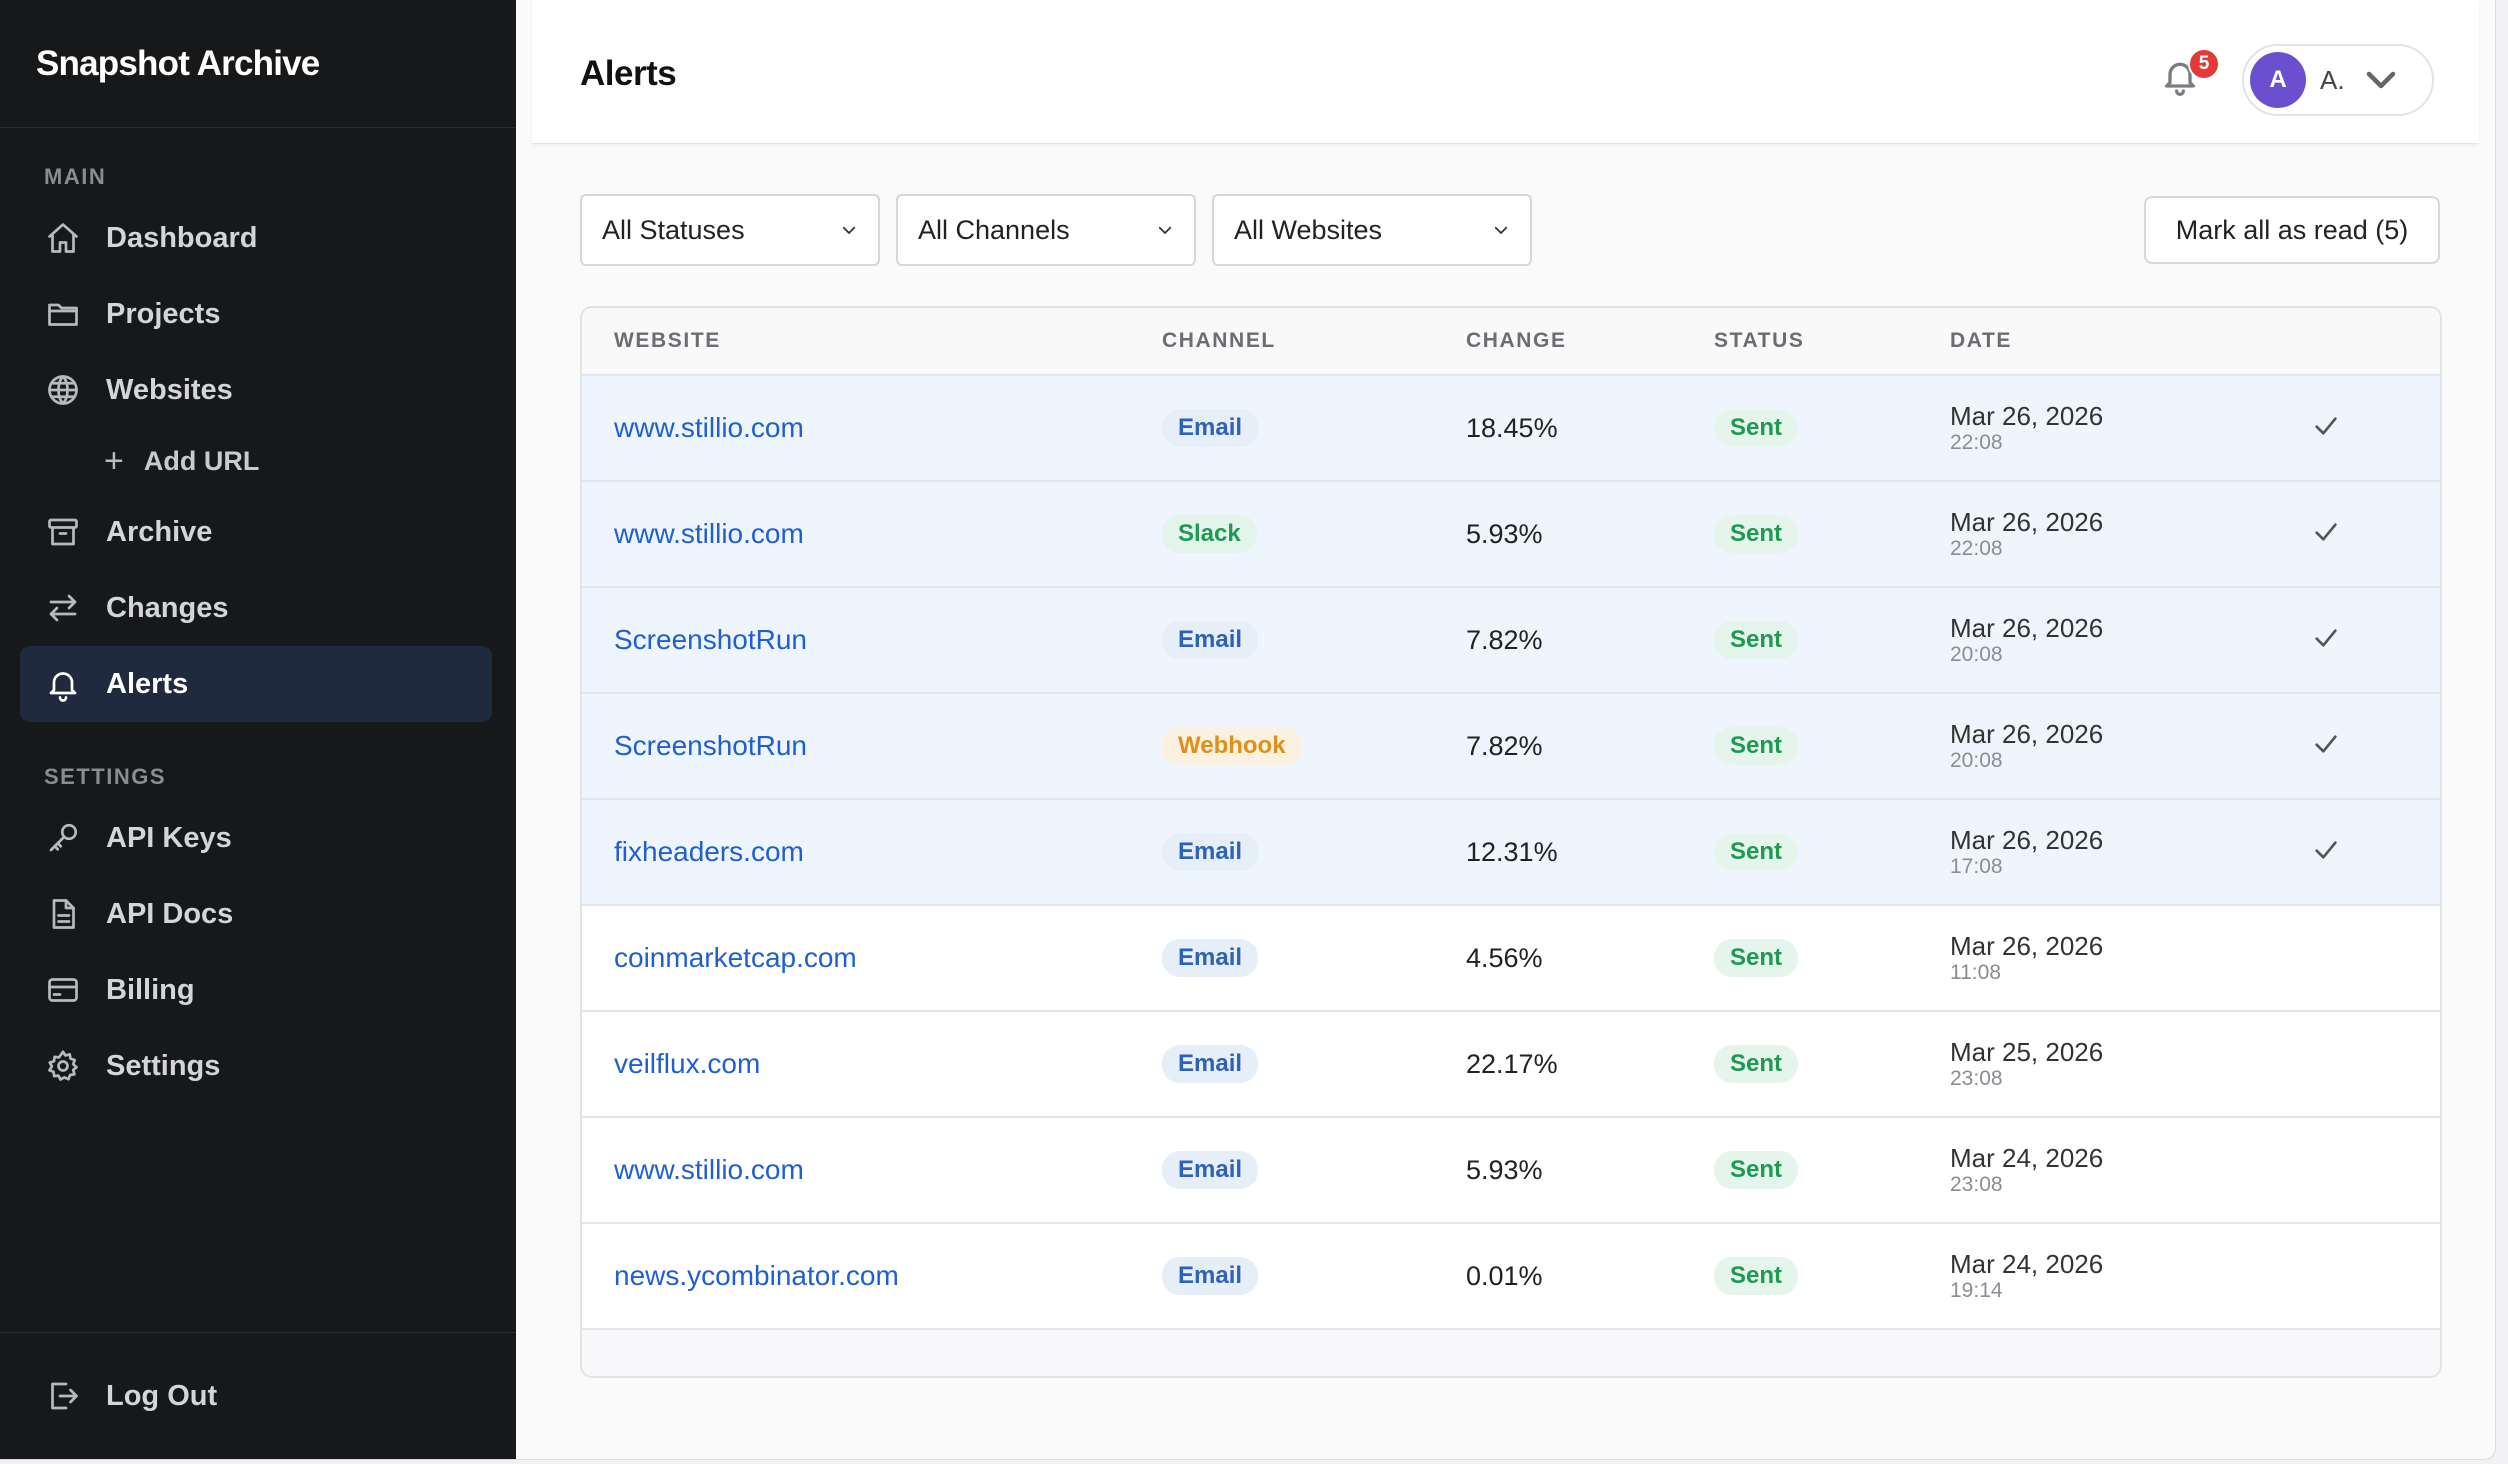 This screenshot has height=1464, width=2508. Describe the element at coordinates (1511, 342) in the screenshot. I see `table-header: WEBSITE CHANNEL CHANGE STATUS DATE` at that location.